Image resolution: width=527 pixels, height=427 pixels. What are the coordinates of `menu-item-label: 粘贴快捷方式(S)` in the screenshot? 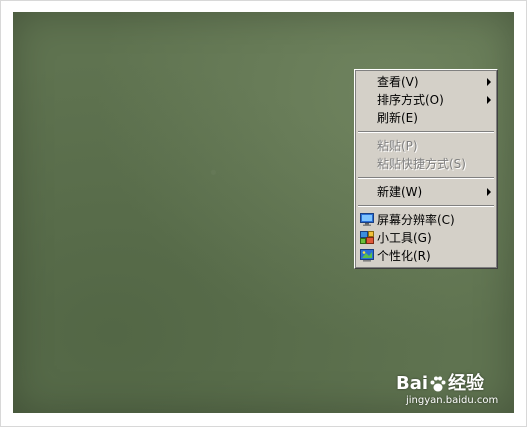 It's located at (421, 164).